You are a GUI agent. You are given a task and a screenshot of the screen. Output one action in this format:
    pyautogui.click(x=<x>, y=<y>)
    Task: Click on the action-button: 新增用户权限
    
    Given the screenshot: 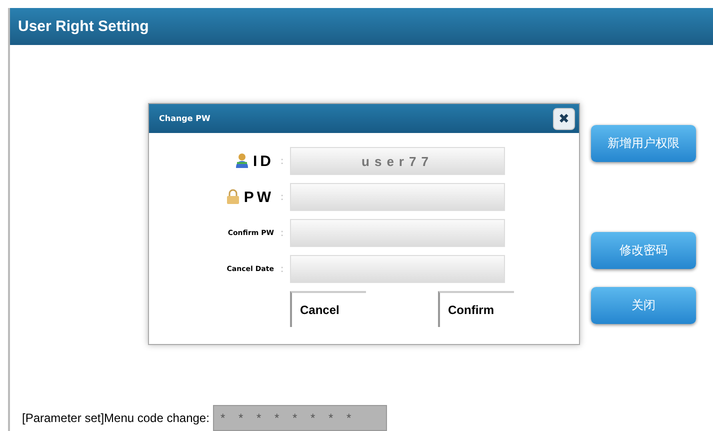 What is the action you would take?
    pyautogui.click(x=643, y=143)
    